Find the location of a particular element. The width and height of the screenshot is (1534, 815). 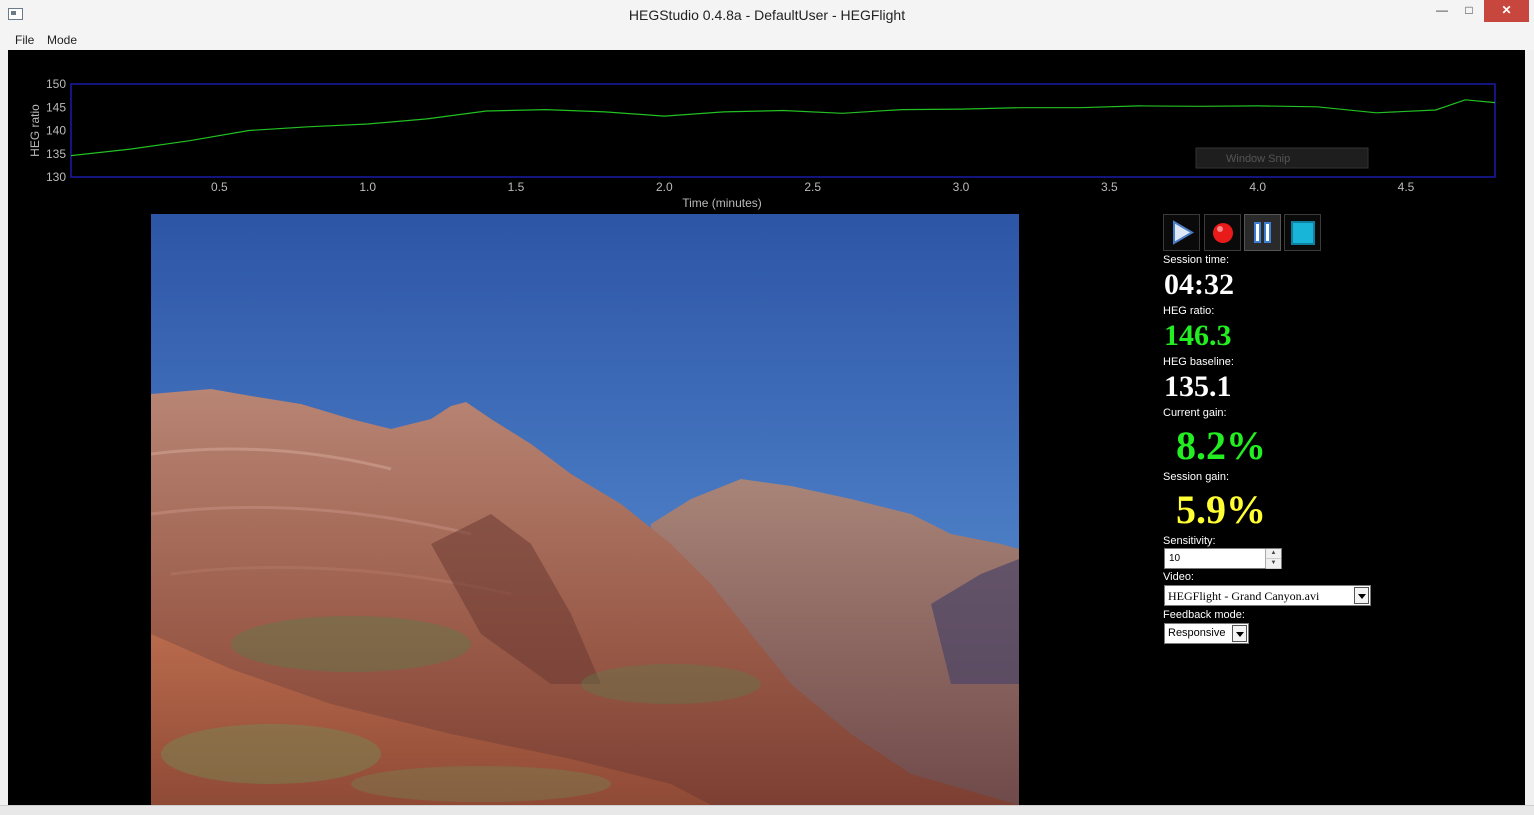

x-tick-label: 1.5 is located at coordinates (516, 187).